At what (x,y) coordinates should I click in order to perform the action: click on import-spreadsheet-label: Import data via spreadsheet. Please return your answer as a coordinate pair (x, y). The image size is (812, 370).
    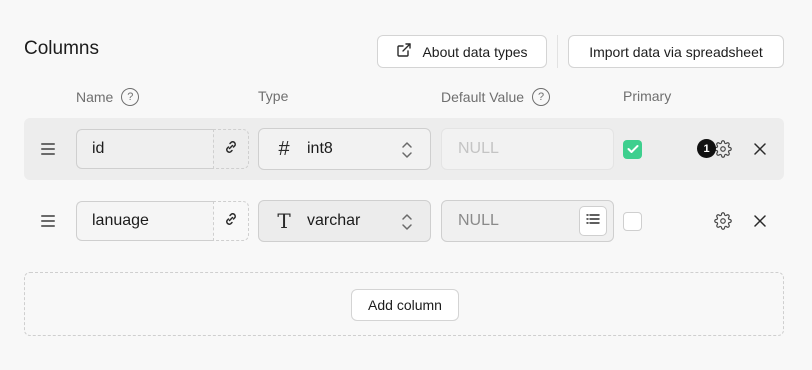
    Looking at the image, I should click on (676, 51).